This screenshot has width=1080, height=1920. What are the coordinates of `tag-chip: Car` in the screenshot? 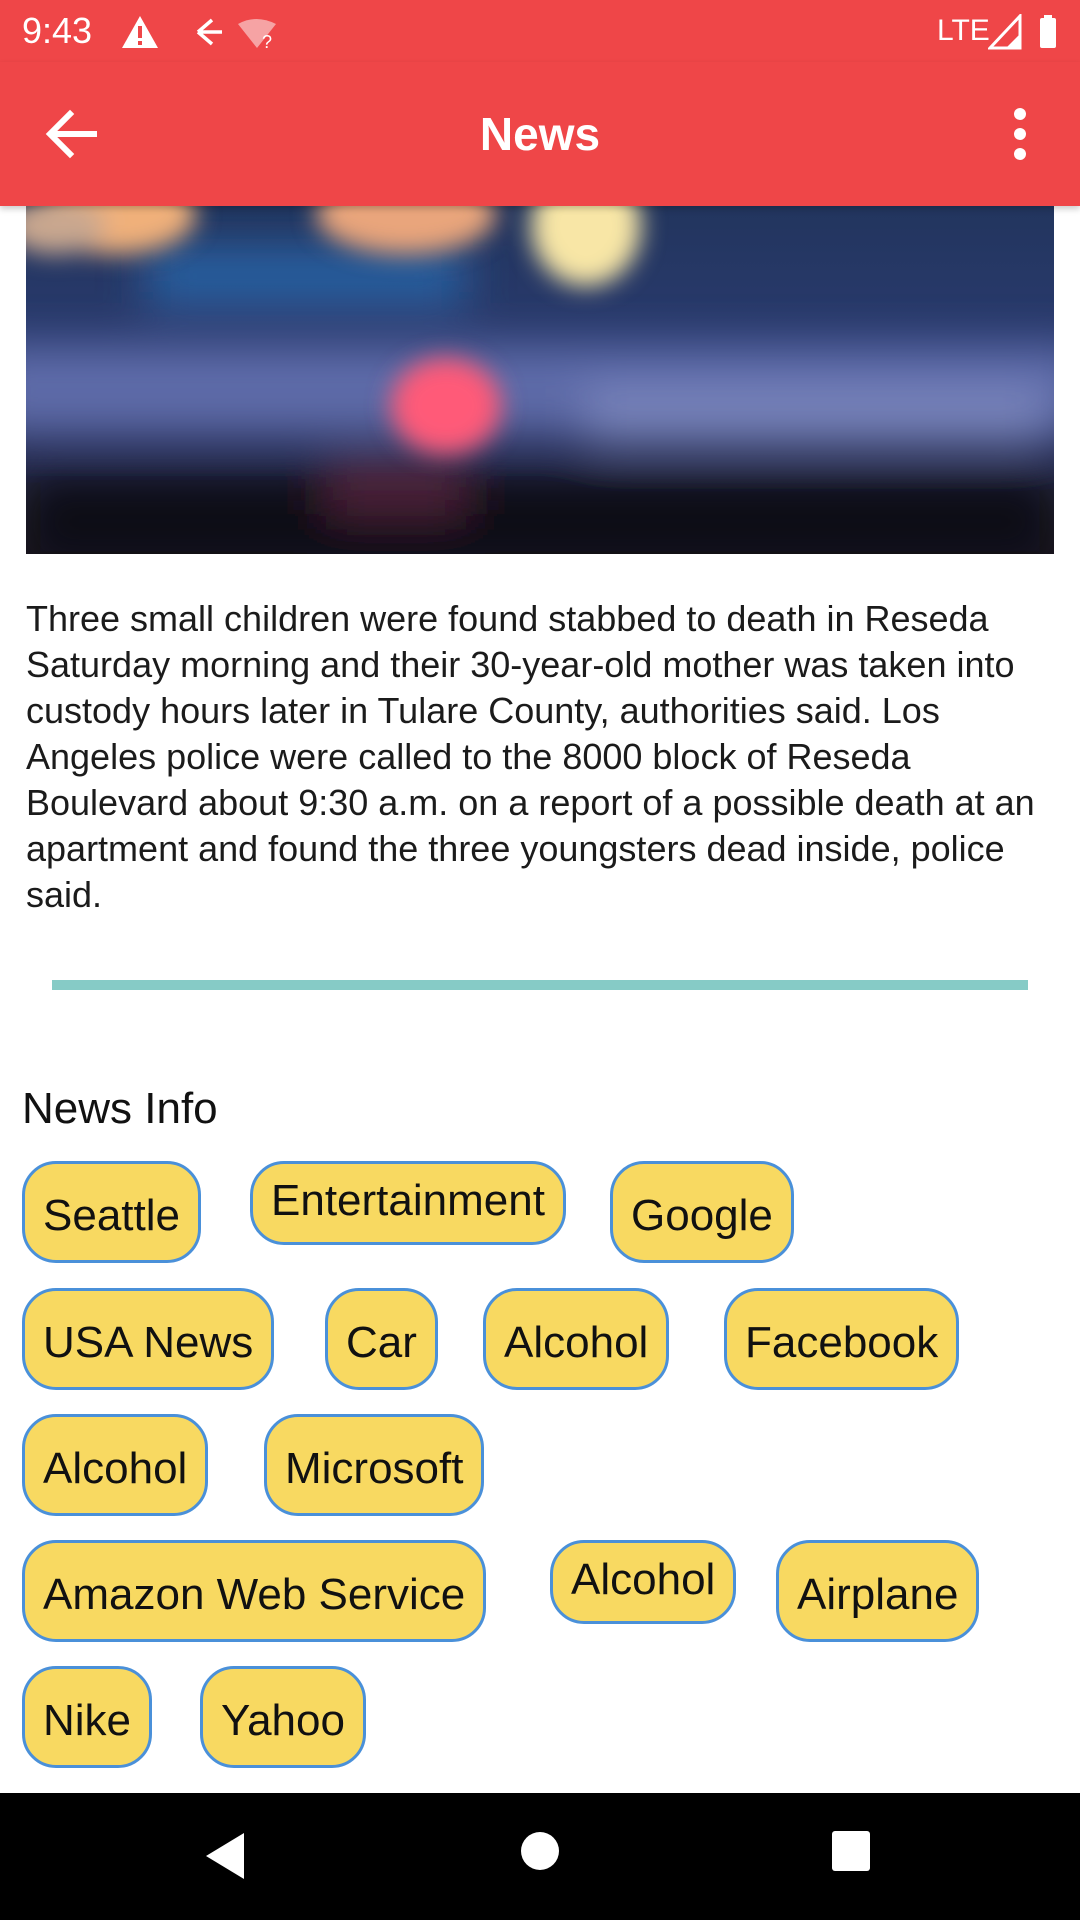 It's located at (381, 1339).